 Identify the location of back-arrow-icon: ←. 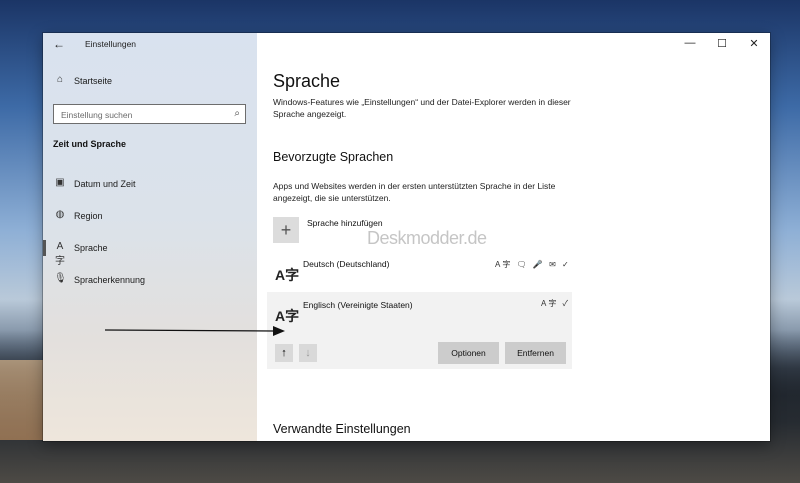
(59, 44).